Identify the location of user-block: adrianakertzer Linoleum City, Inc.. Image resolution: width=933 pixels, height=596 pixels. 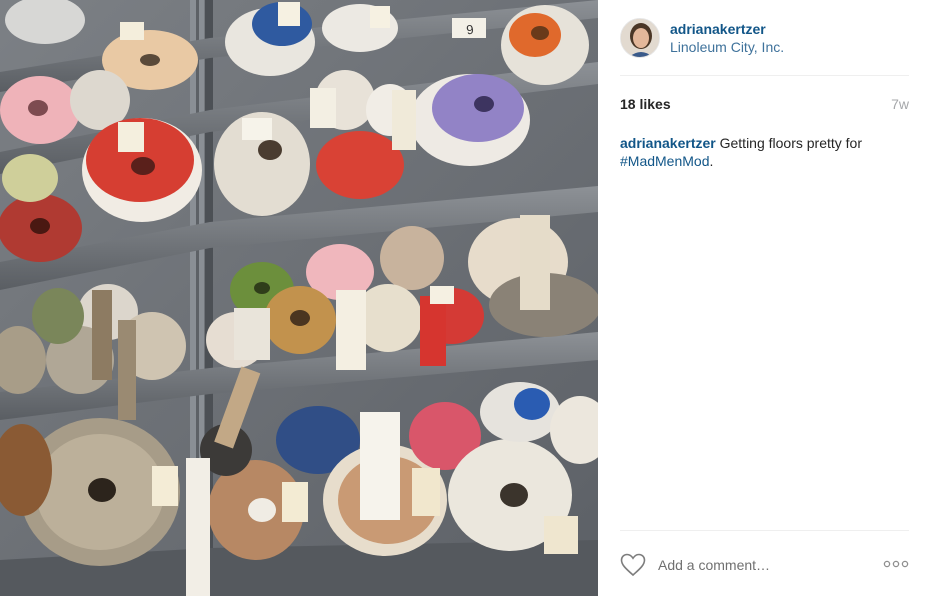
(727, 38).